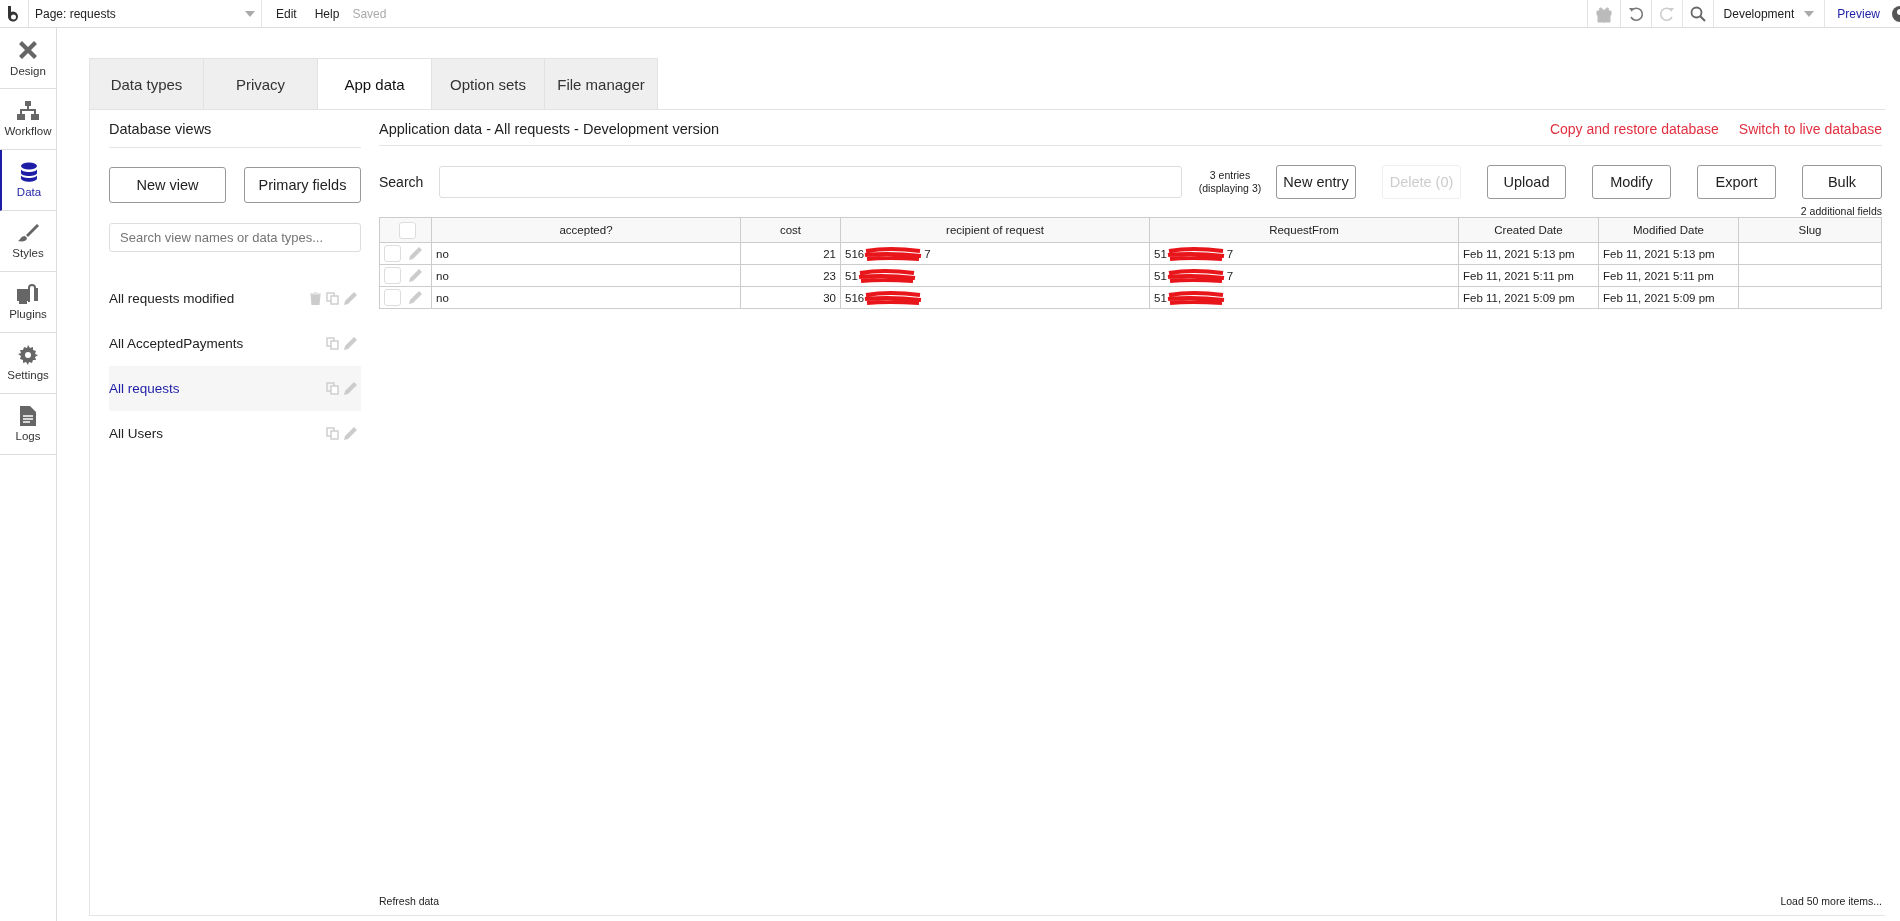 This screenshot has width=1900, height=921. I want to click on action-button: Export, so click(1736, 182).